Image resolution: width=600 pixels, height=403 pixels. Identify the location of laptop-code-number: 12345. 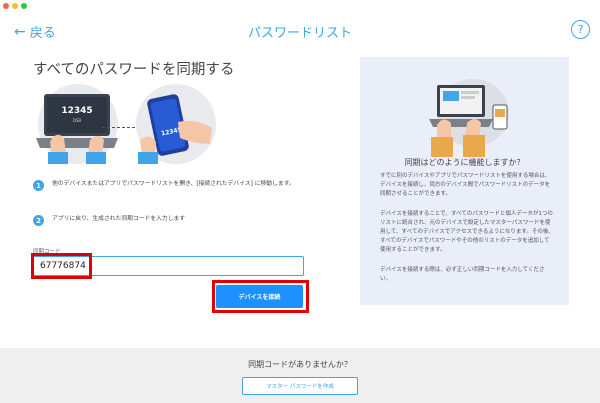
(76, 111).